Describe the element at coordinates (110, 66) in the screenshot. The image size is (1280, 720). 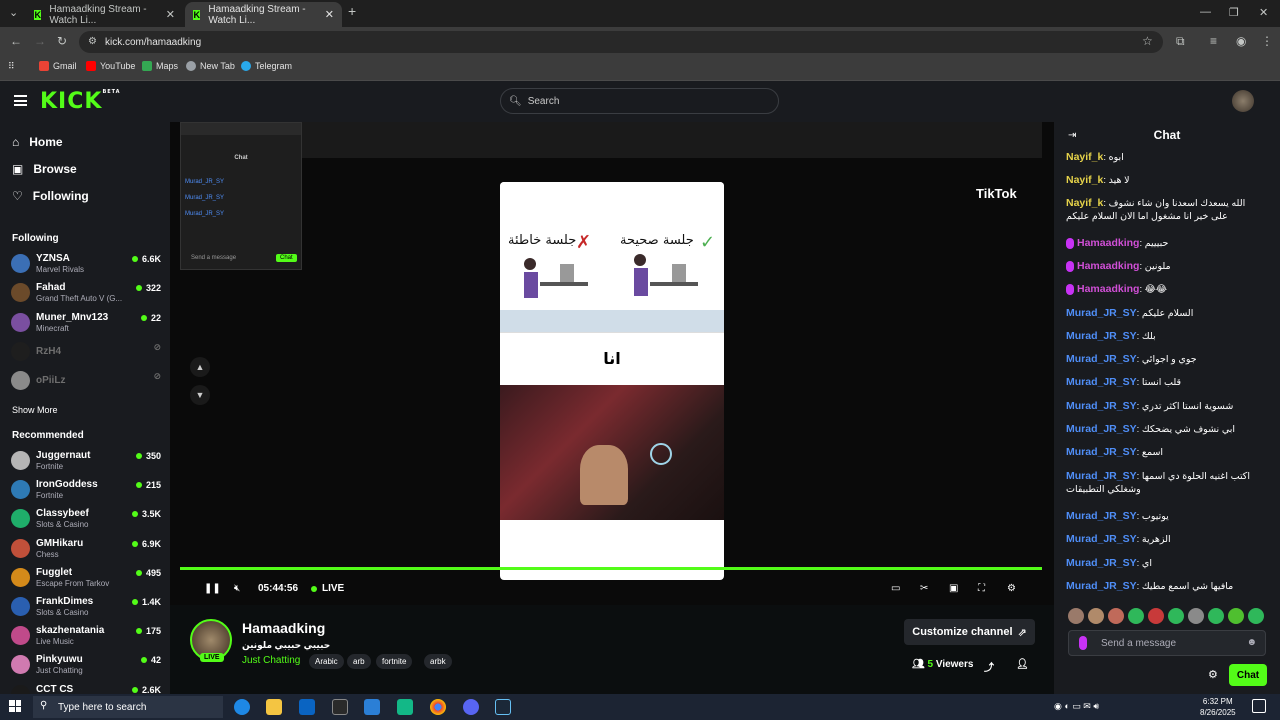
I see `bookmark-youtube: YouTube` at that location.